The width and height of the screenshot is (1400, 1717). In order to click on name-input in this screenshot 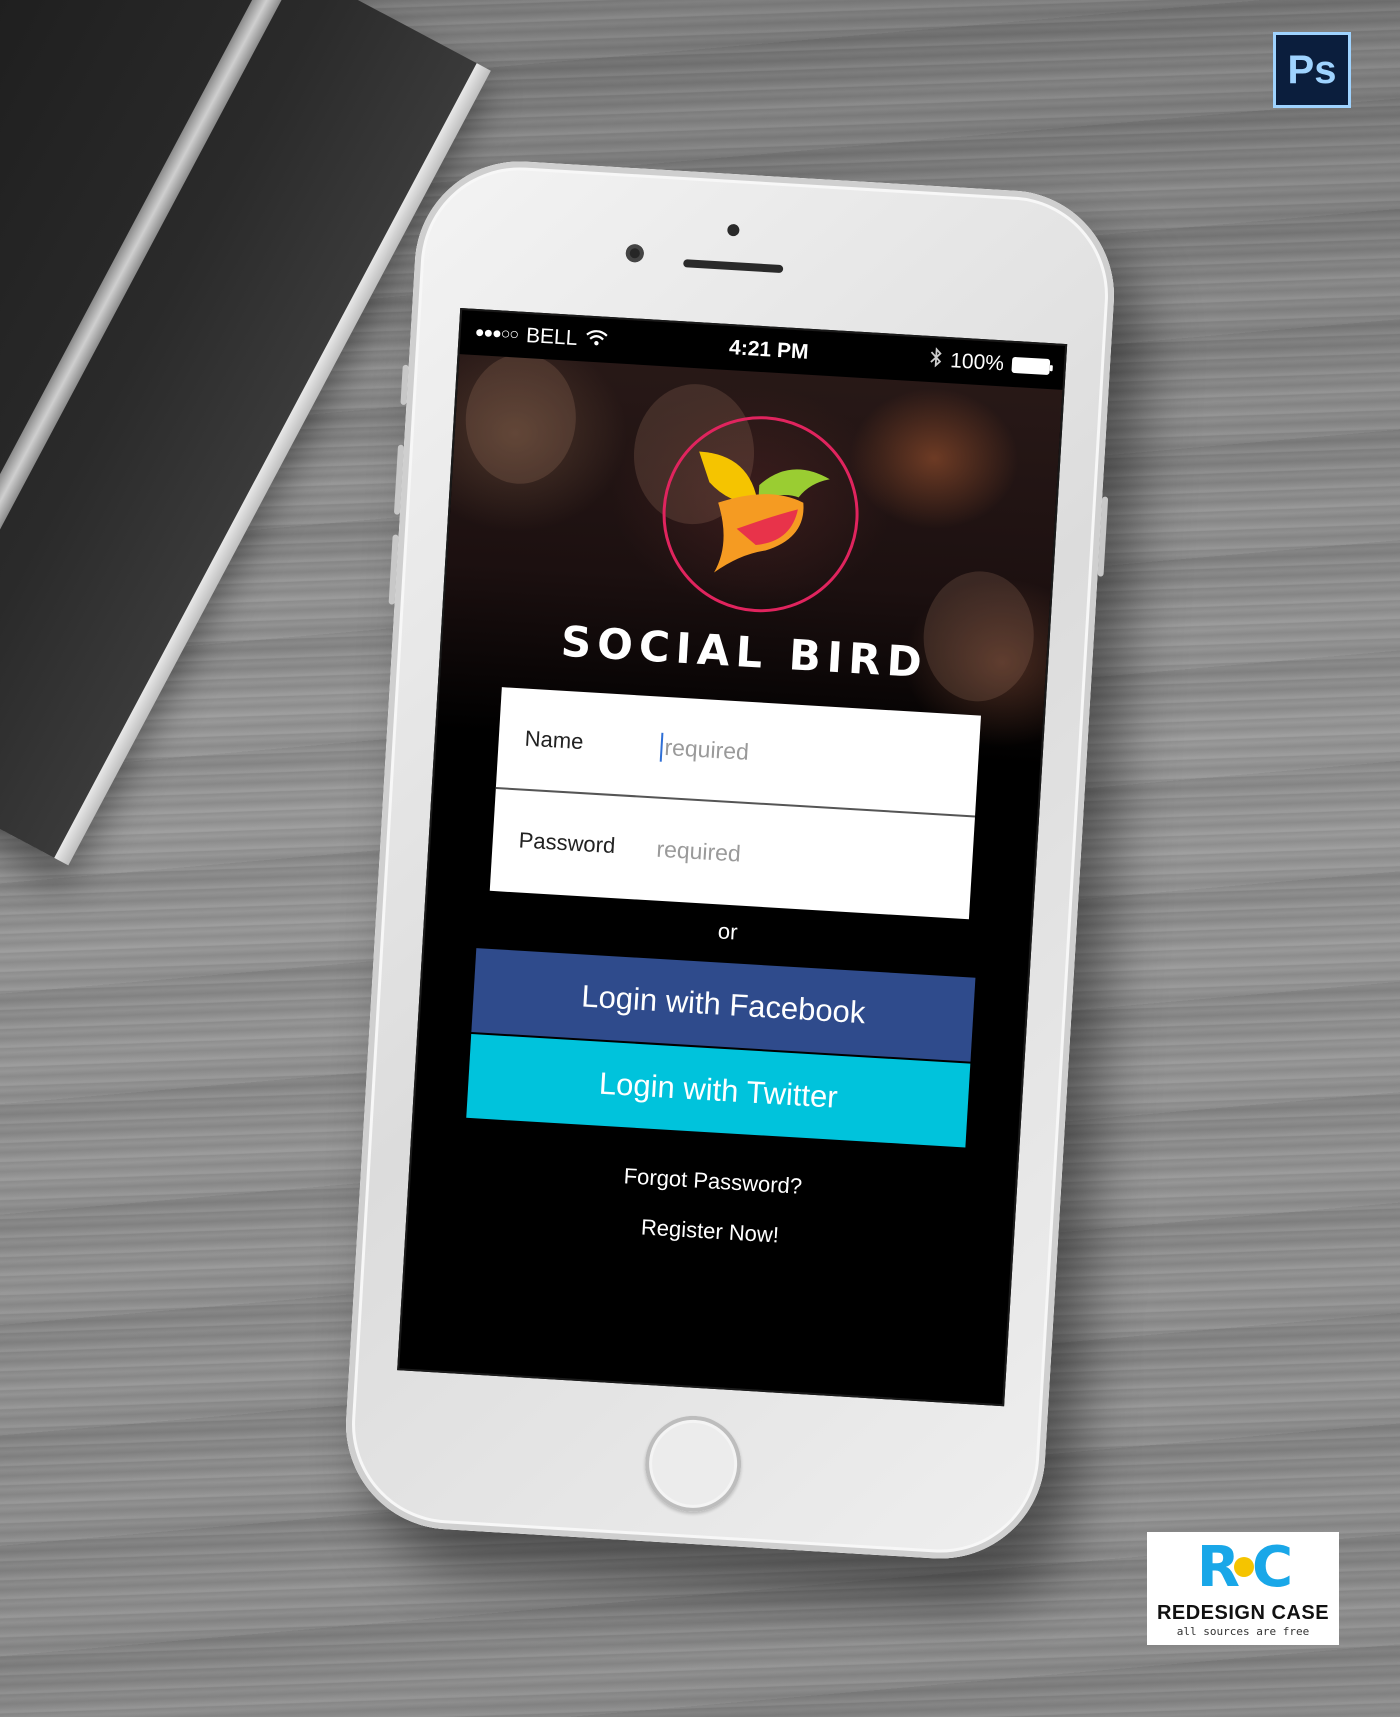, I will do `click(813, 756)`.